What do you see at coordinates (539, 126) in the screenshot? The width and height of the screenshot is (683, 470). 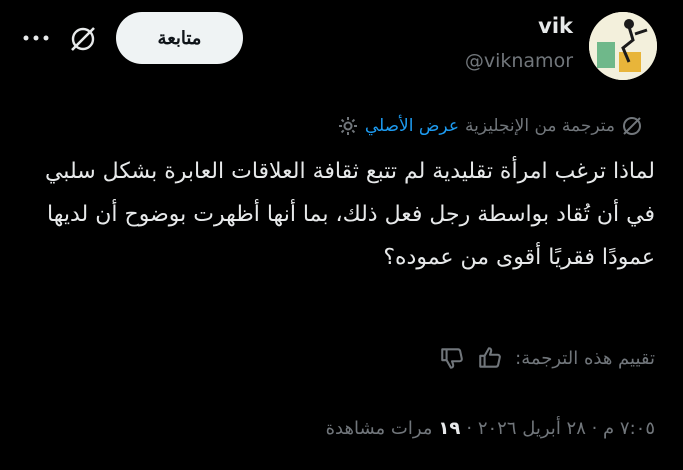 I see `translated-label: مترجمة من الإنجليزية` at bounding box center [539, 126].